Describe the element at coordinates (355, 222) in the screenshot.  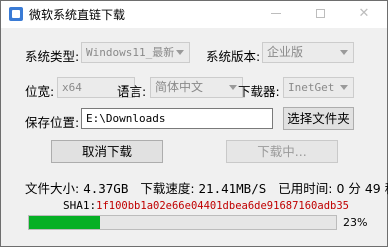
I see `progress-percent: 23%` at that location.